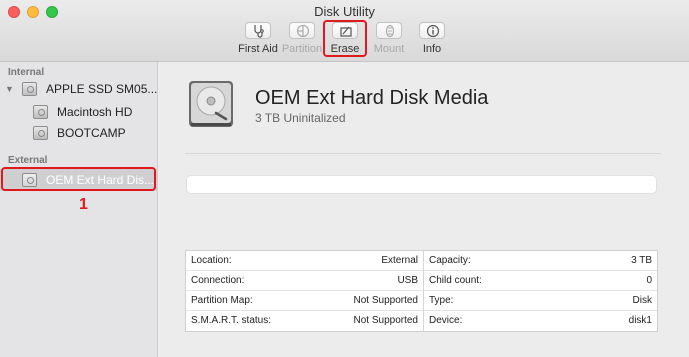 This screenshot has width=689, height=357. I want to click on info-row: S.M.A.R.T. status: Not Supported, so click(304, 321).